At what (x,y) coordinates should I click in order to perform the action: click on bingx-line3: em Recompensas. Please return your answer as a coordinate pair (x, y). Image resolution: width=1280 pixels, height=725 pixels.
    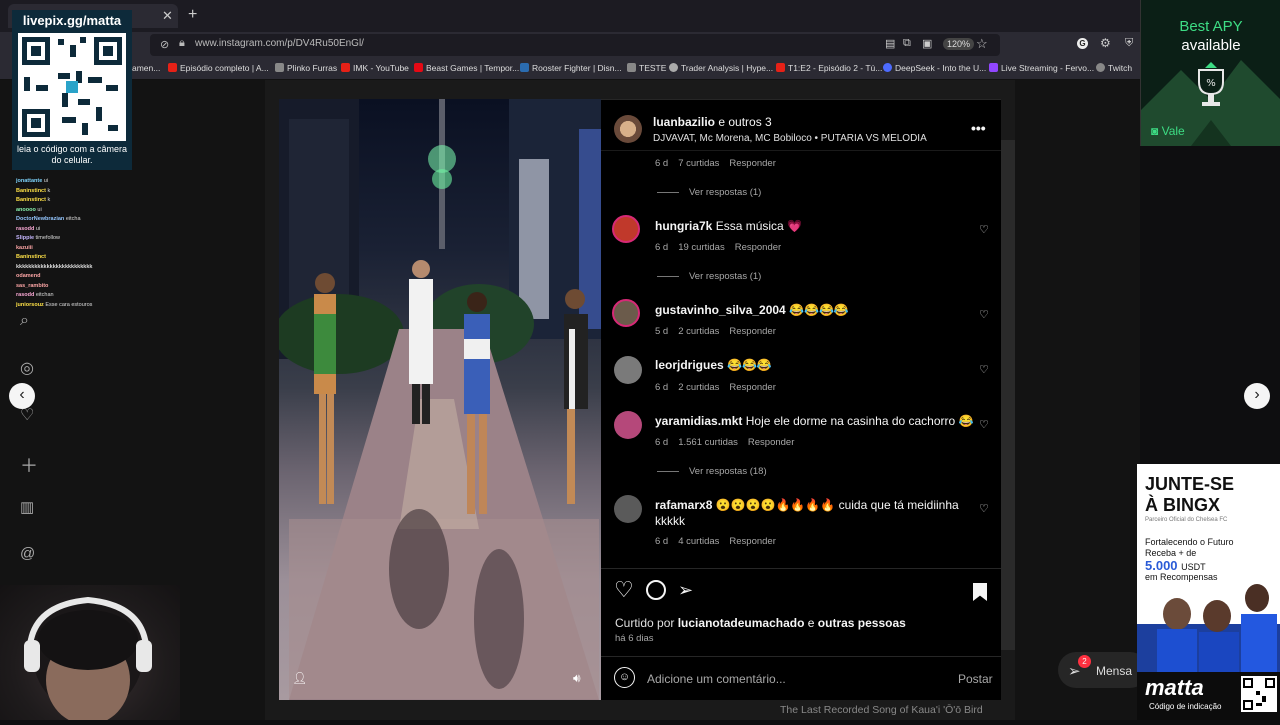
    Looking at the image, I should click on (1181, 577).